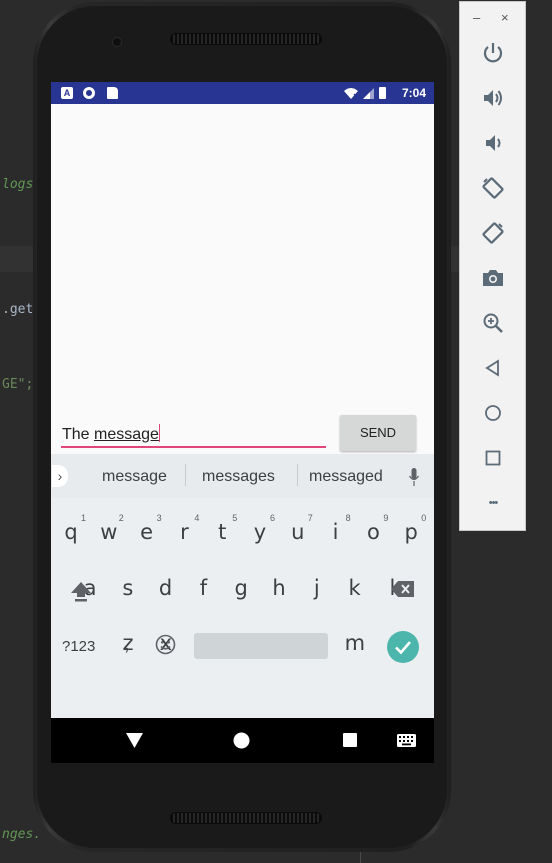 Image resolution: width=552 pixels, height=863 pixels. Describe the element at coordinates (493, 413) in the screenshot. I see `home-icon` at that location.